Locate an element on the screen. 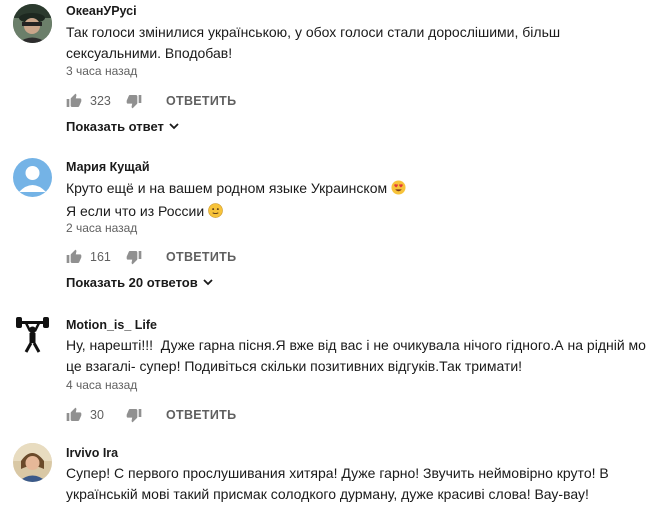  comment-timestamp: 3 часа назад is located at coordinates (101, 71).